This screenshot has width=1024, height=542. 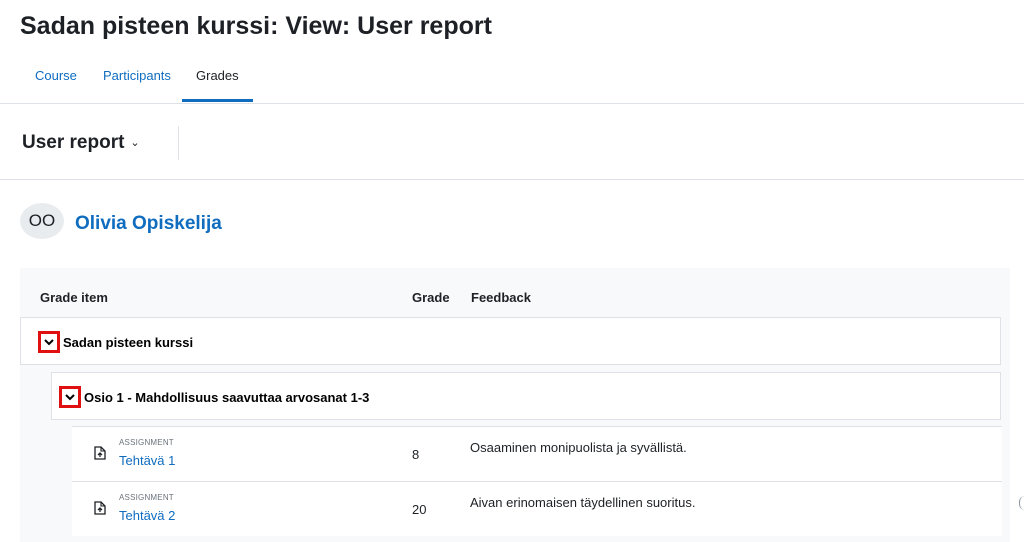 I want to click on grade-item-link: Tehtävä 1, so click(x=147, y=460).